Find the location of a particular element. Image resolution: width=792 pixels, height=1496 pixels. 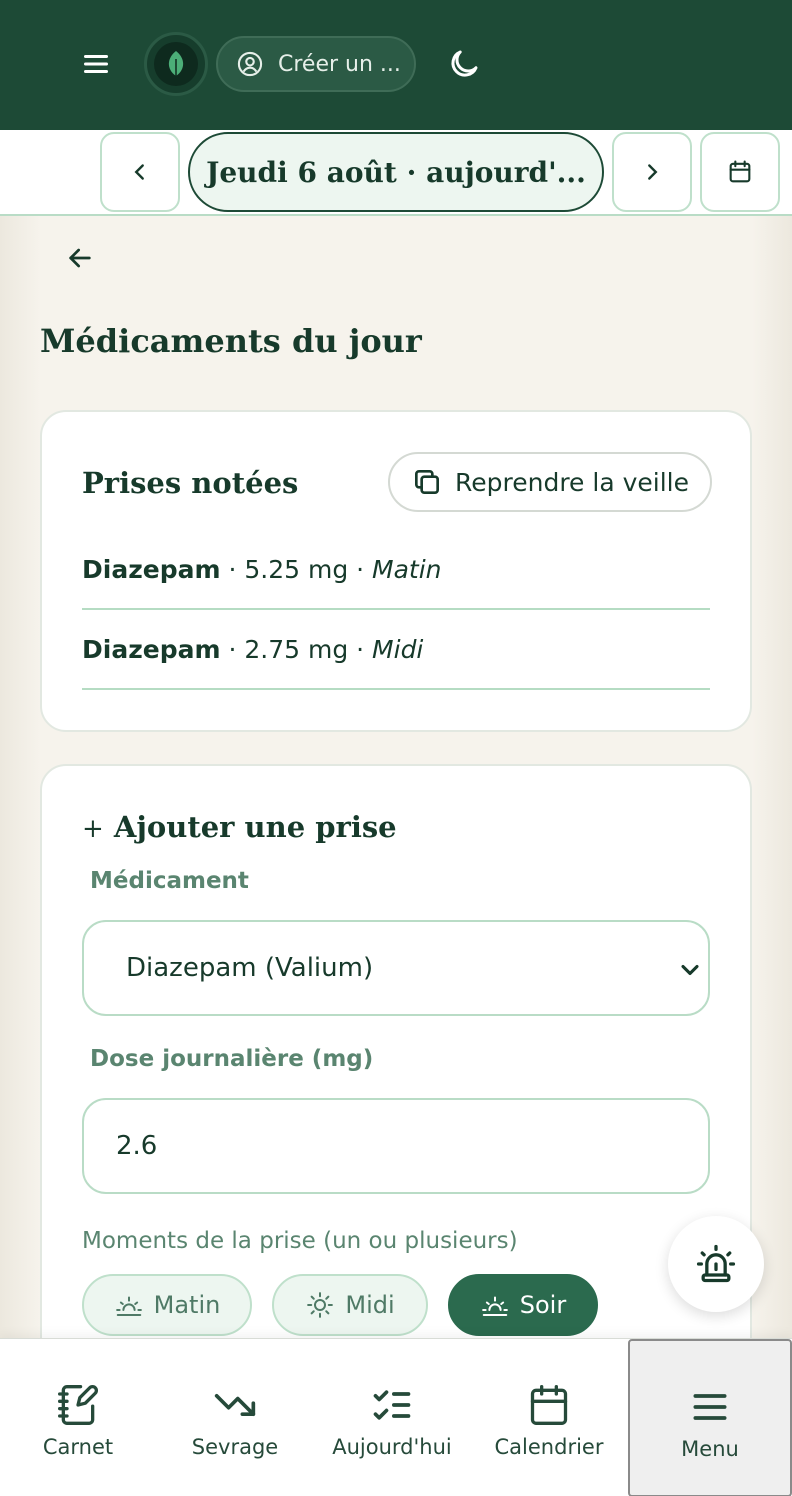

siren-icon is located at coordinates (716, 1263).